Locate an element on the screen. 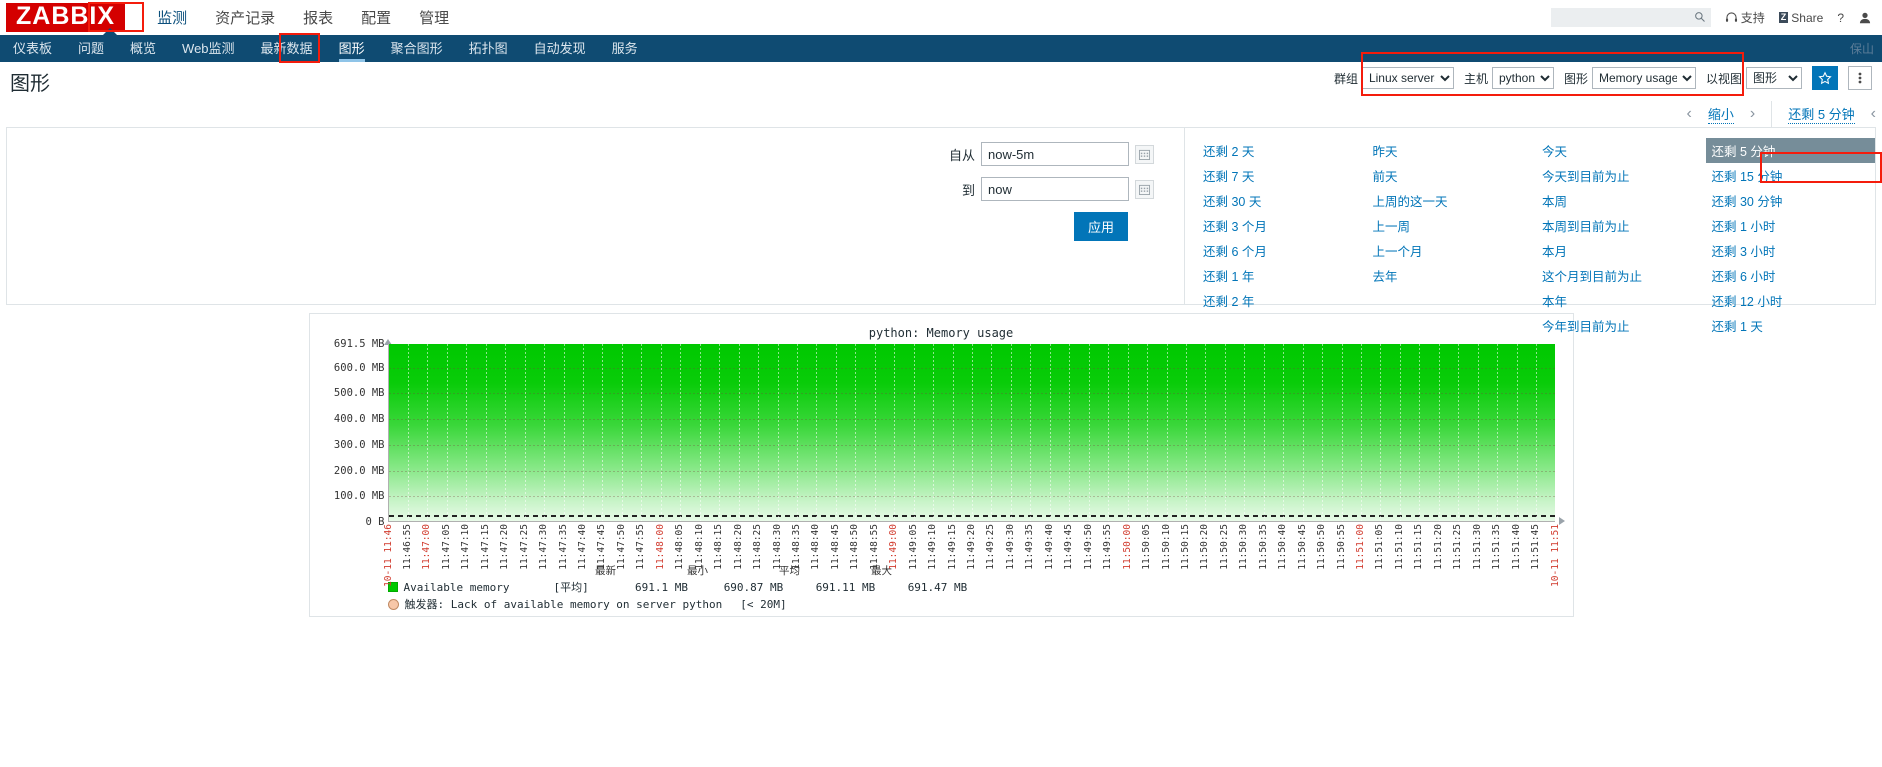  y-axis-tick-label: 200.0 MB is located at coordinates (359, 470).